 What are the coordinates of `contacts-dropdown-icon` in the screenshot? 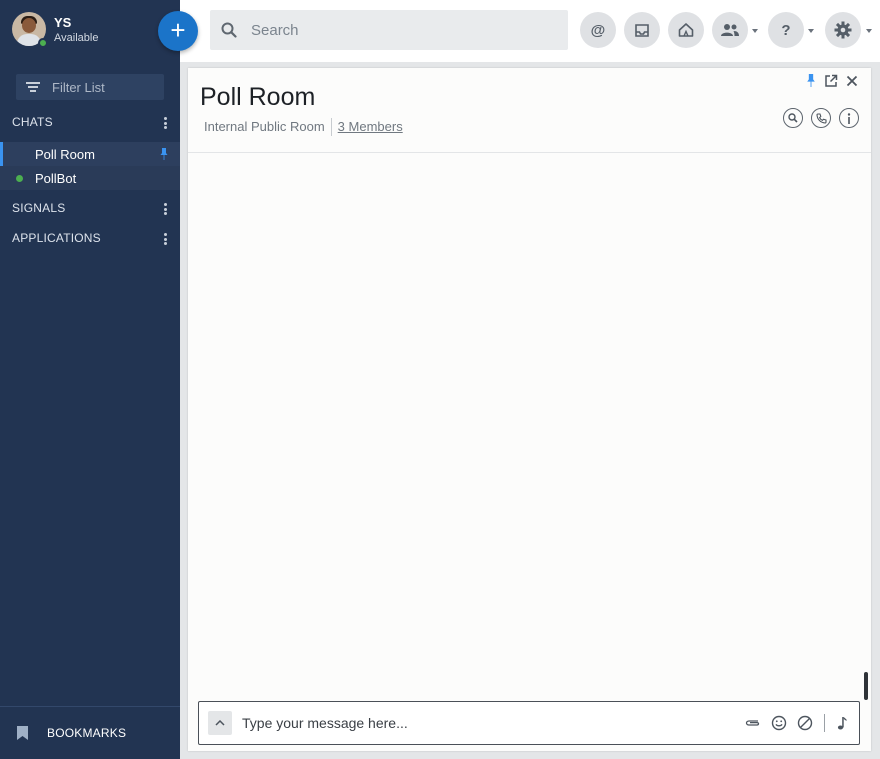 It's located at (755, 31).